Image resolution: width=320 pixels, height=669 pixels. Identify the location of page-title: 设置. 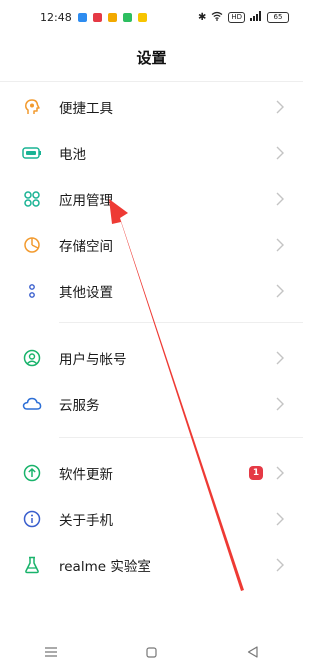
(151, 58).